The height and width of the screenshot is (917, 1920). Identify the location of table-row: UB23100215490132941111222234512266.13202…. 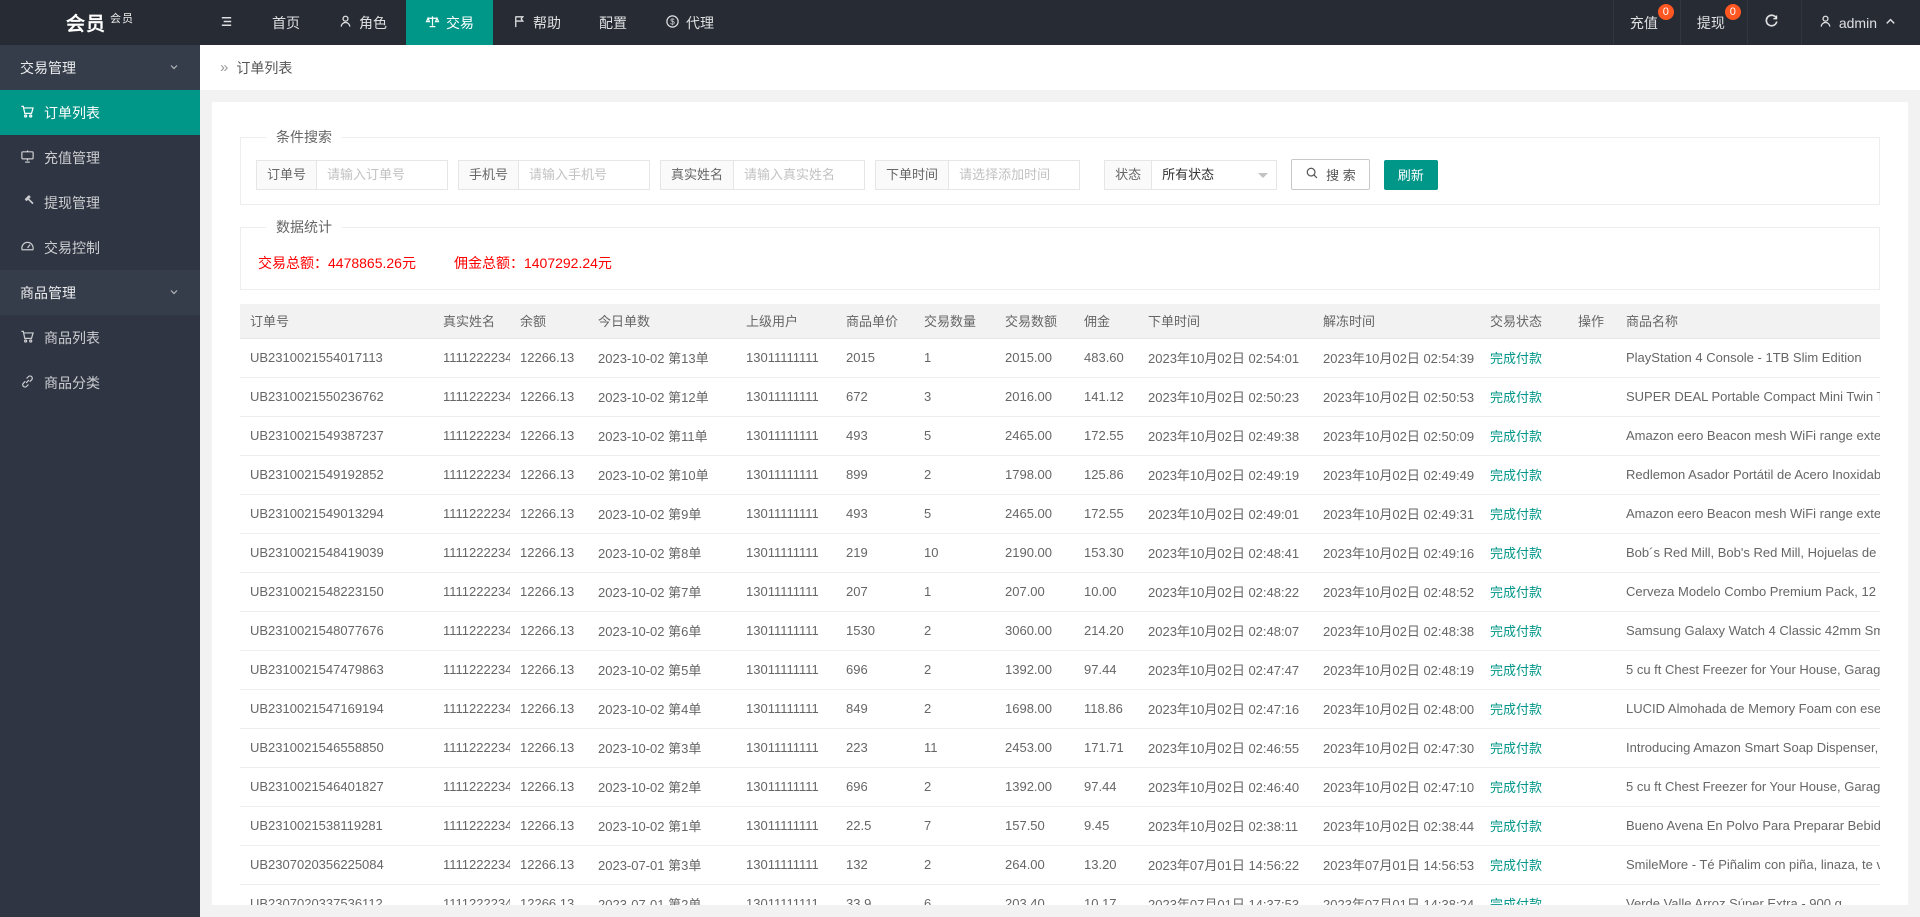
(1060, 514).